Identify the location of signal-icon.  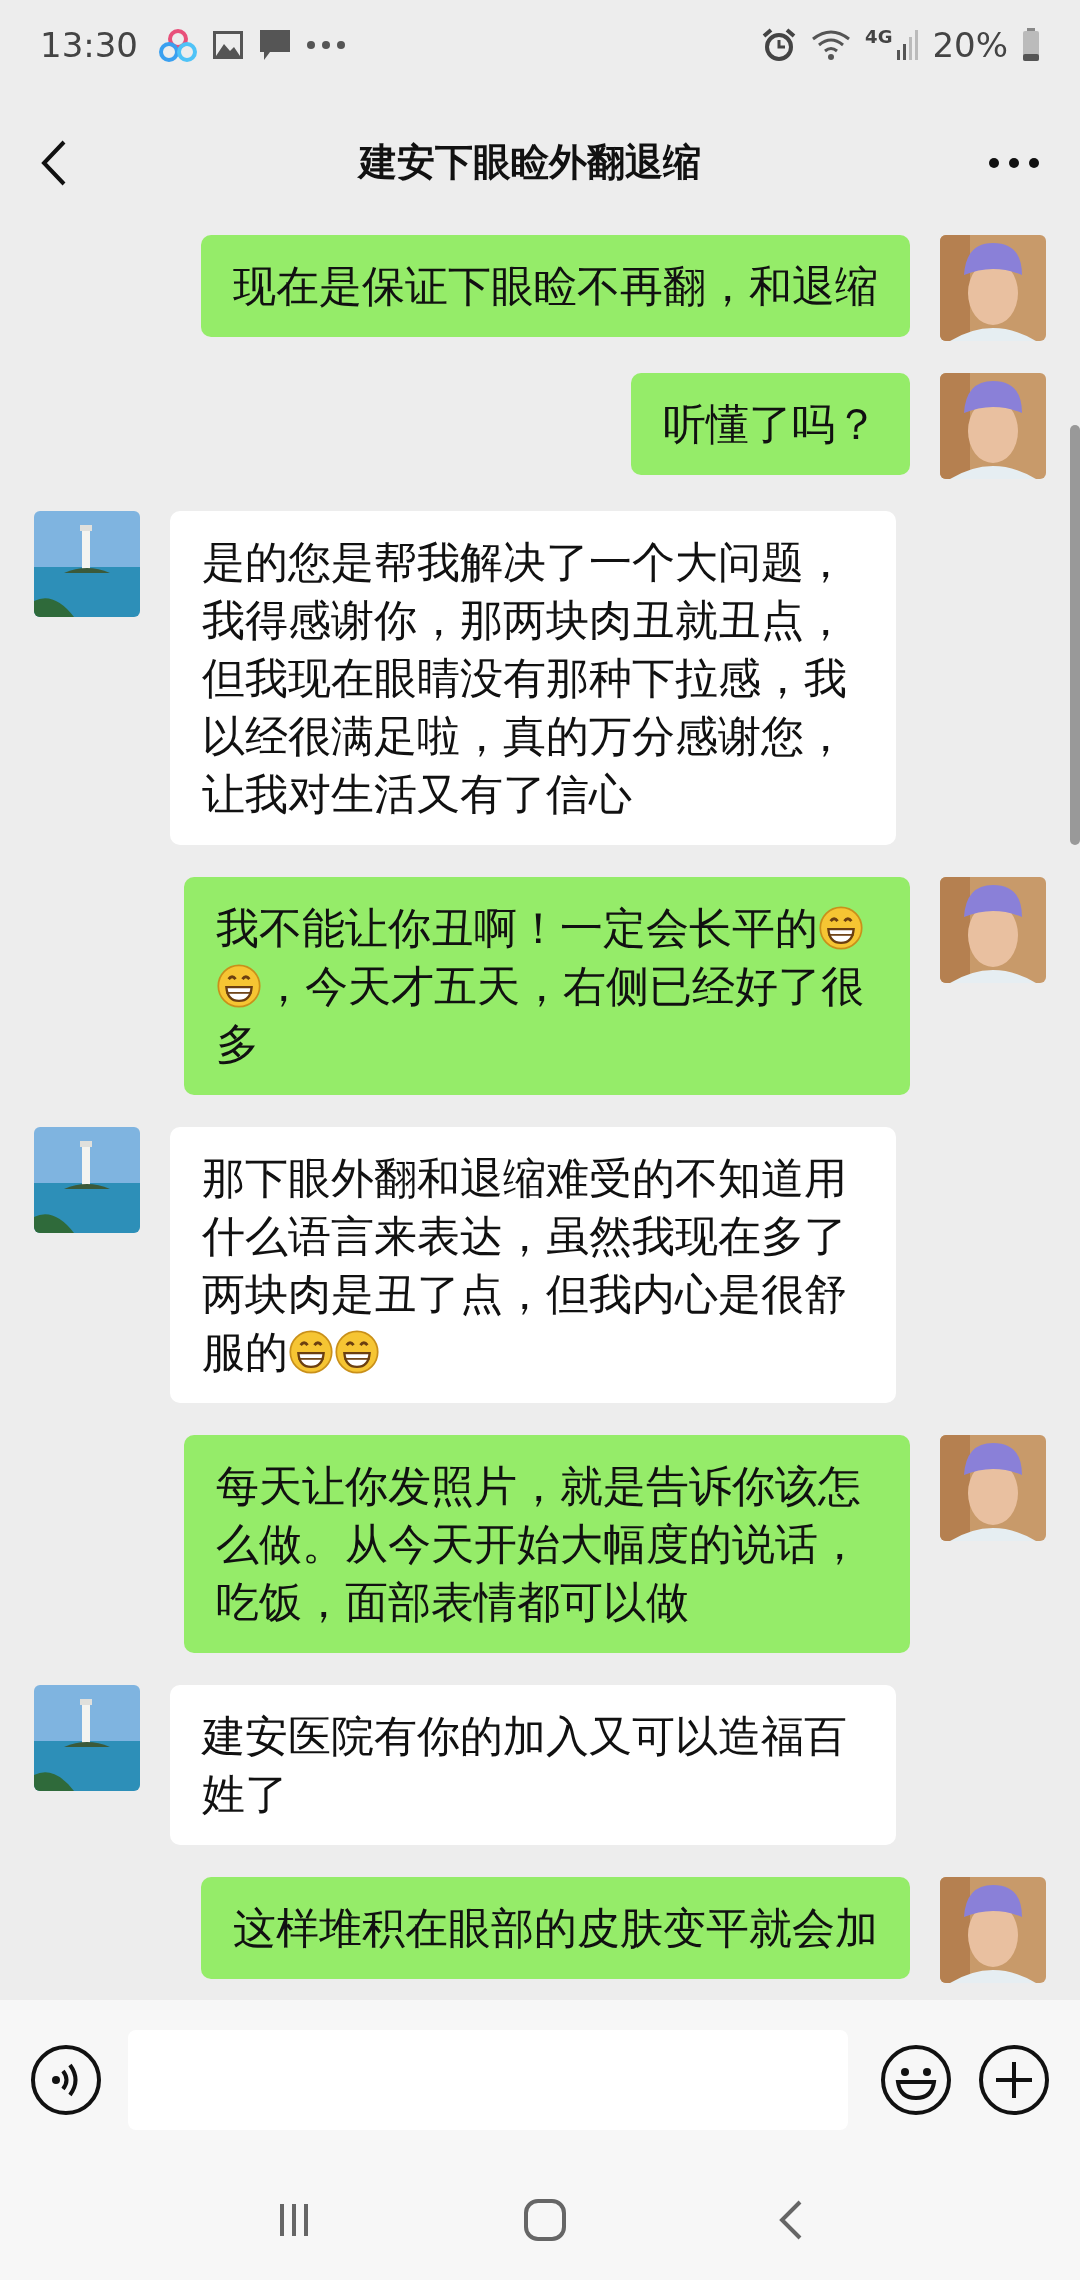
(907, 45).